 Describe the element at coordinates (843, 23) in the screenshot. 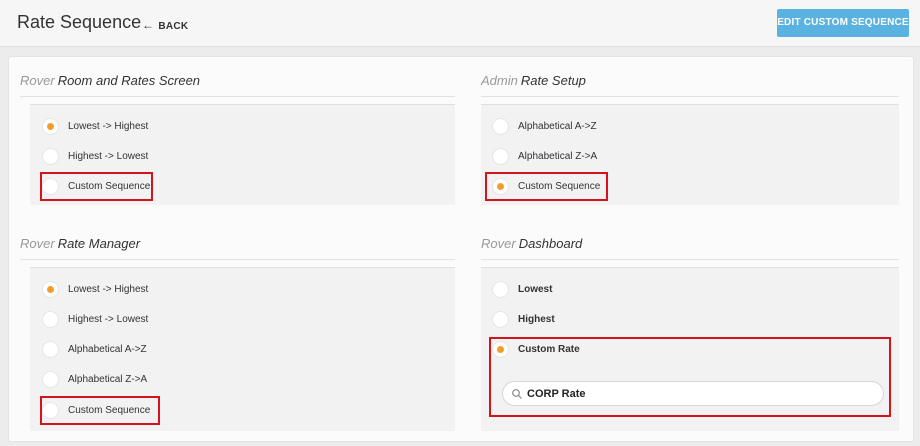

I see `edit-custom-sequence-button: EDIT CUSTOM SEQUENCE` at that location.